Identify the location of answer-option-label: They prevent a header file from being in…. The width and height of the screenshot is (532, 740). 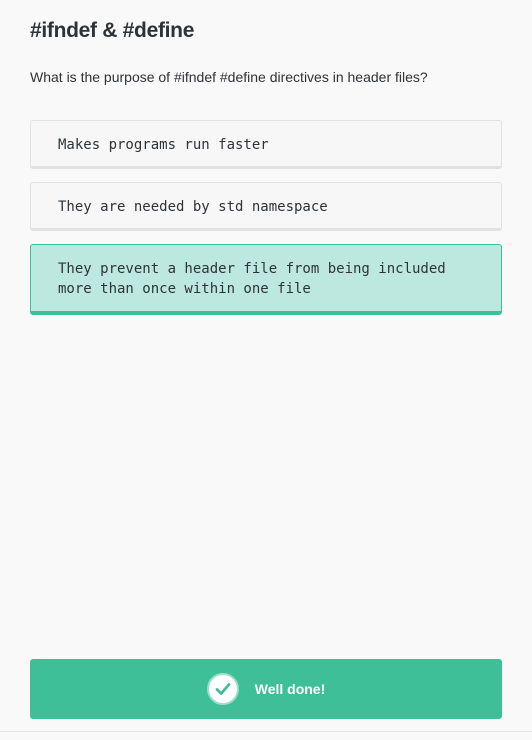
(252, 279).